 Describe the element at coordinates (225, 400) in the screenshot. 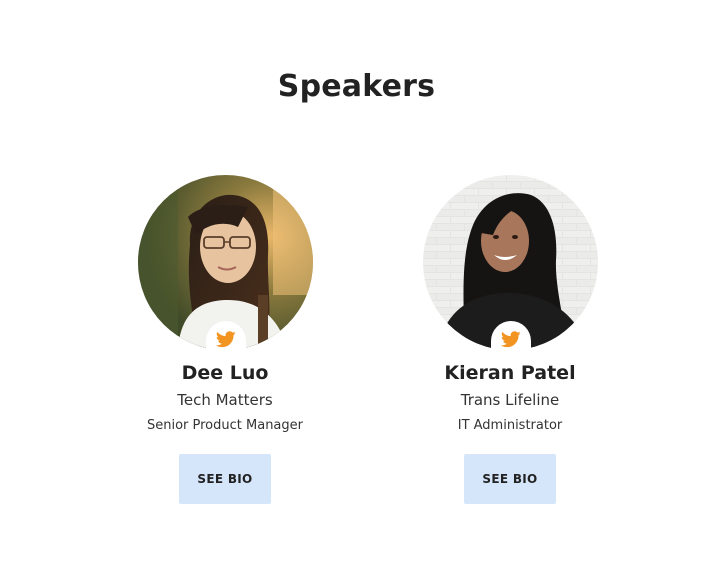

I see `speaker-organization: Tech Matters` at that location.